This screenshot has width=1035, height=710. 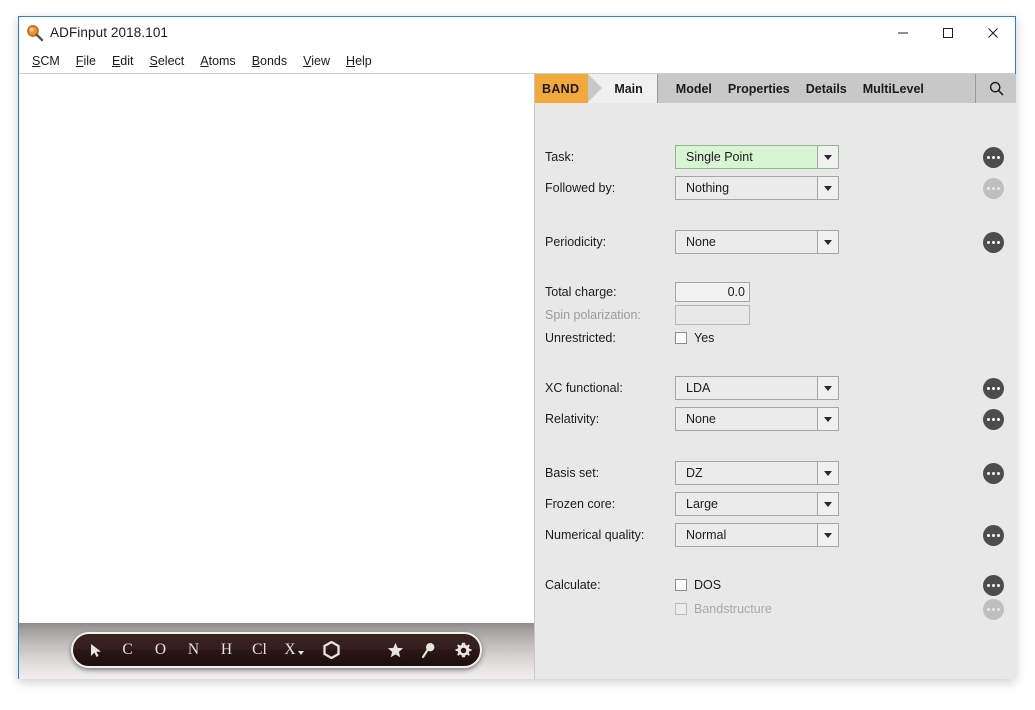 I want to click on numerical-quality-more-button, so click(x=993, y=535).